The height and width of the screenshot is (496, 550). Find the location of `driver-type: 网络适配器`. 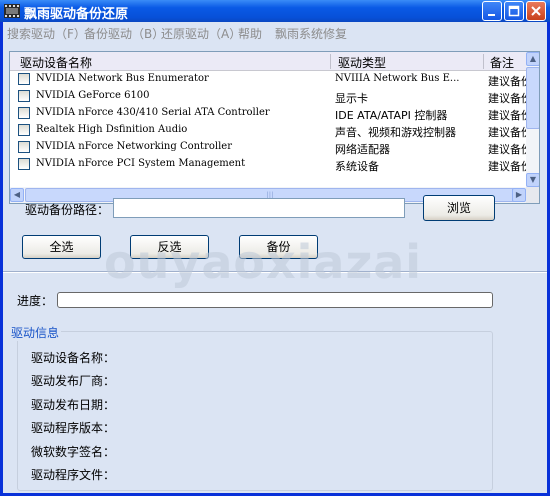

driver-type: 网络适配器 is located at coordinates (362, 149).